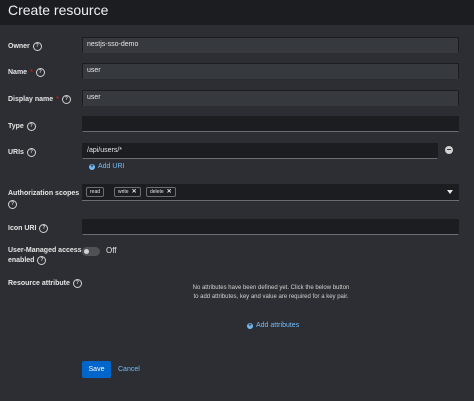 The image size is (474, 401). What do you see at coordinates (39, 283) in the screenshot?
I see `resource-attribute-label-text: Resource attribute` at bounding box center [39, 283].